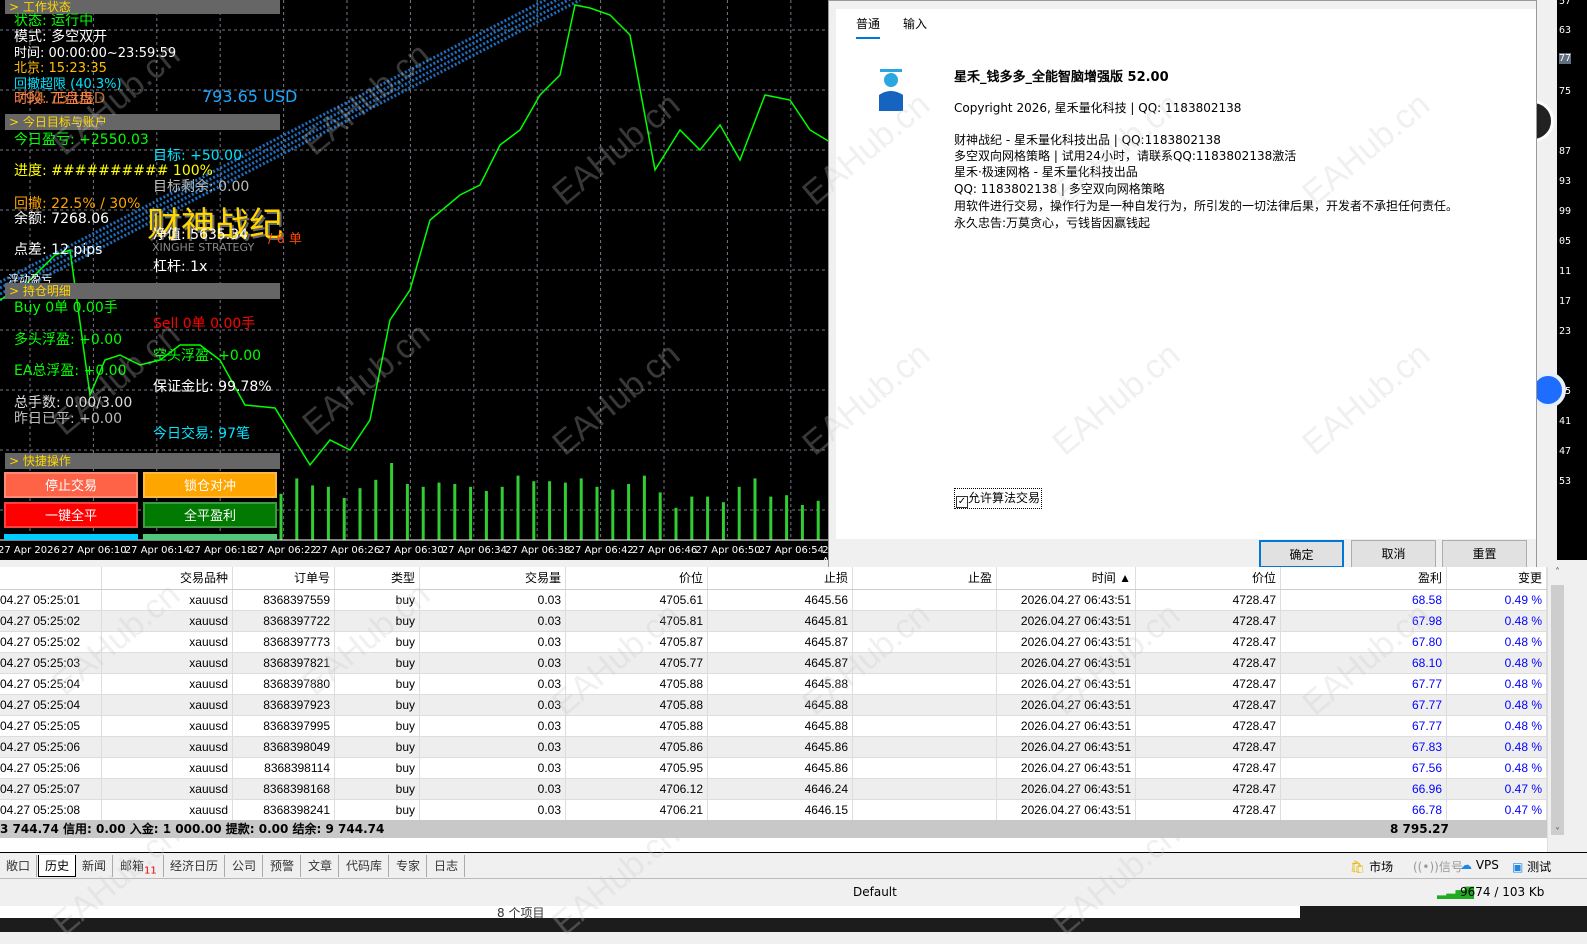 The image size is (1587, 944). I want to click on column-header: 订单号, so click(284, 578).